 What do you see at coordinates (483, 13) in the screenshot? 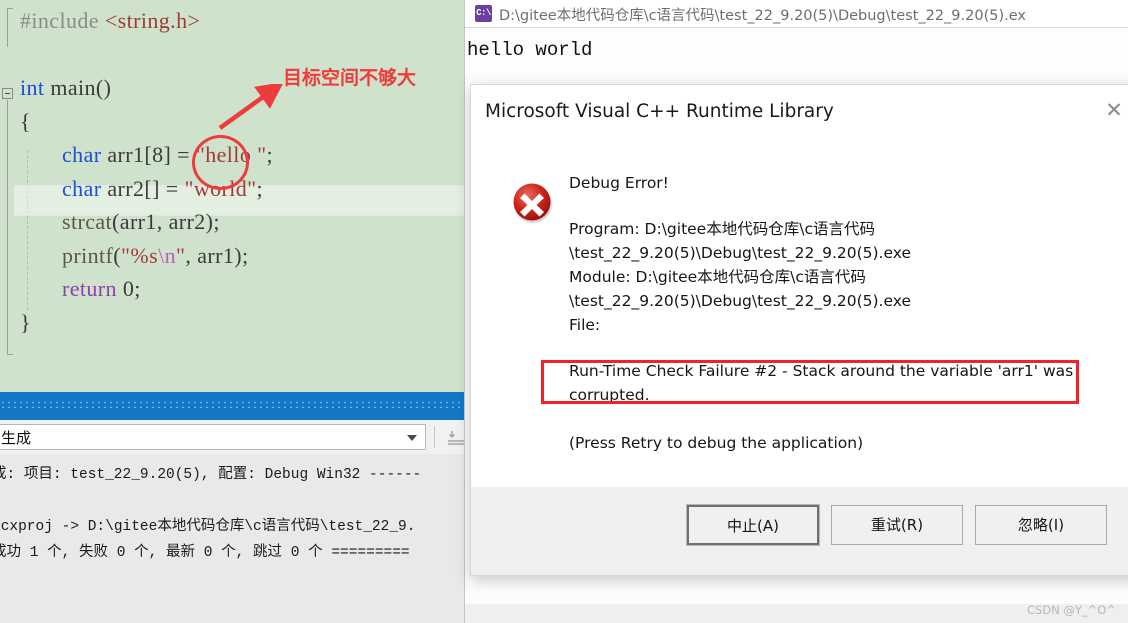
I see `console-app-icon: C:\` at bounding box center [483, 13].